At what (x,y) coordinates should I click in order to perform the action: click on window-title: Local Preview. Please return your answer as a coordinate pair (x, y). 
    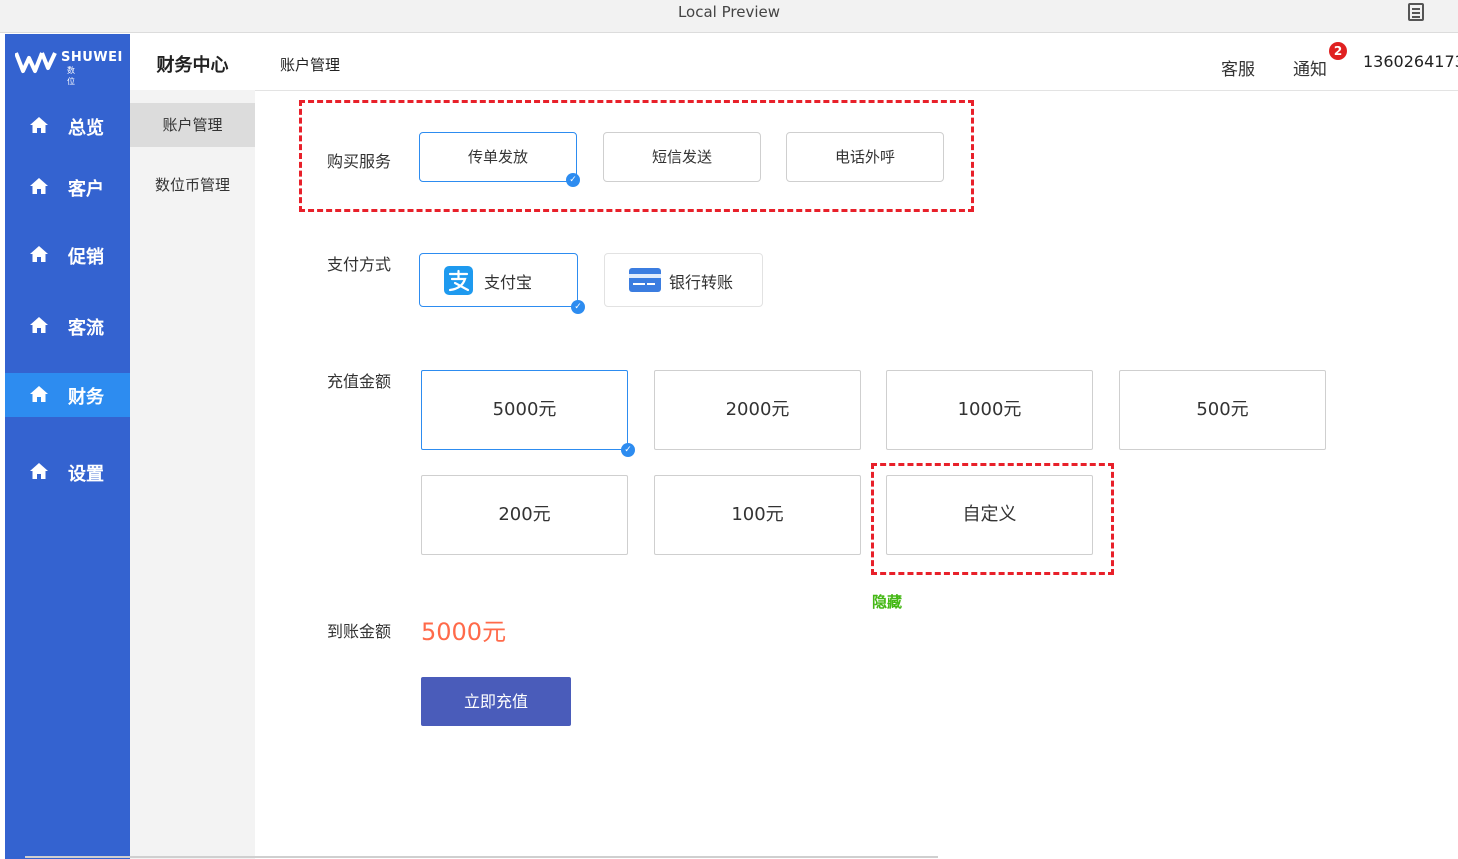
    Looking at the image, I should click on (729, 12).